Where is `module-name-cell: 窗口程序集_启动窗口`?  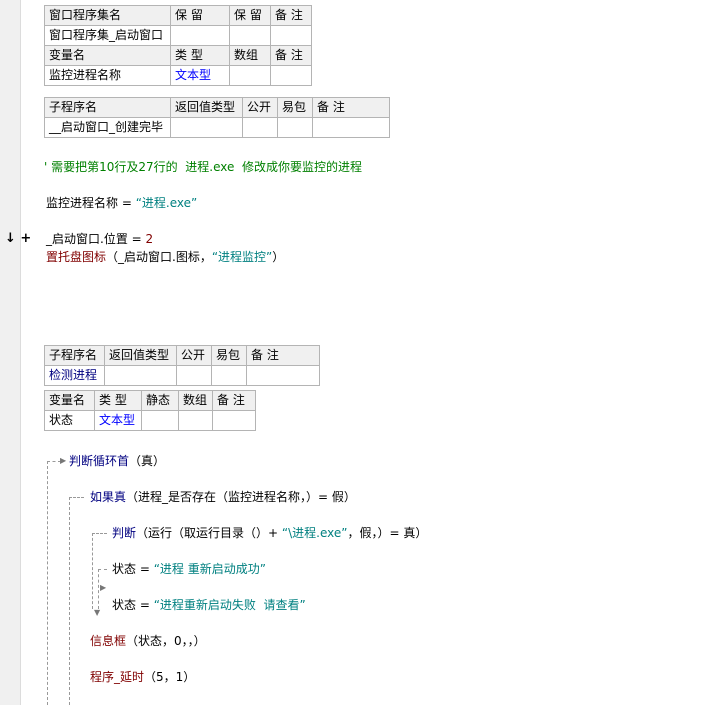
module-name-cell: 窗口程序集_启动窗口 is located at coordinates (107, 35).